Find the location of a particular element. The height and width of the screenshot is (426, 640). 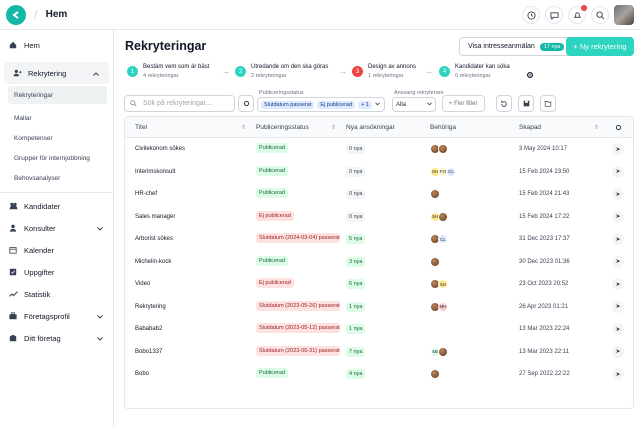

row-title: Bobo is located at coordinates (187, 374).